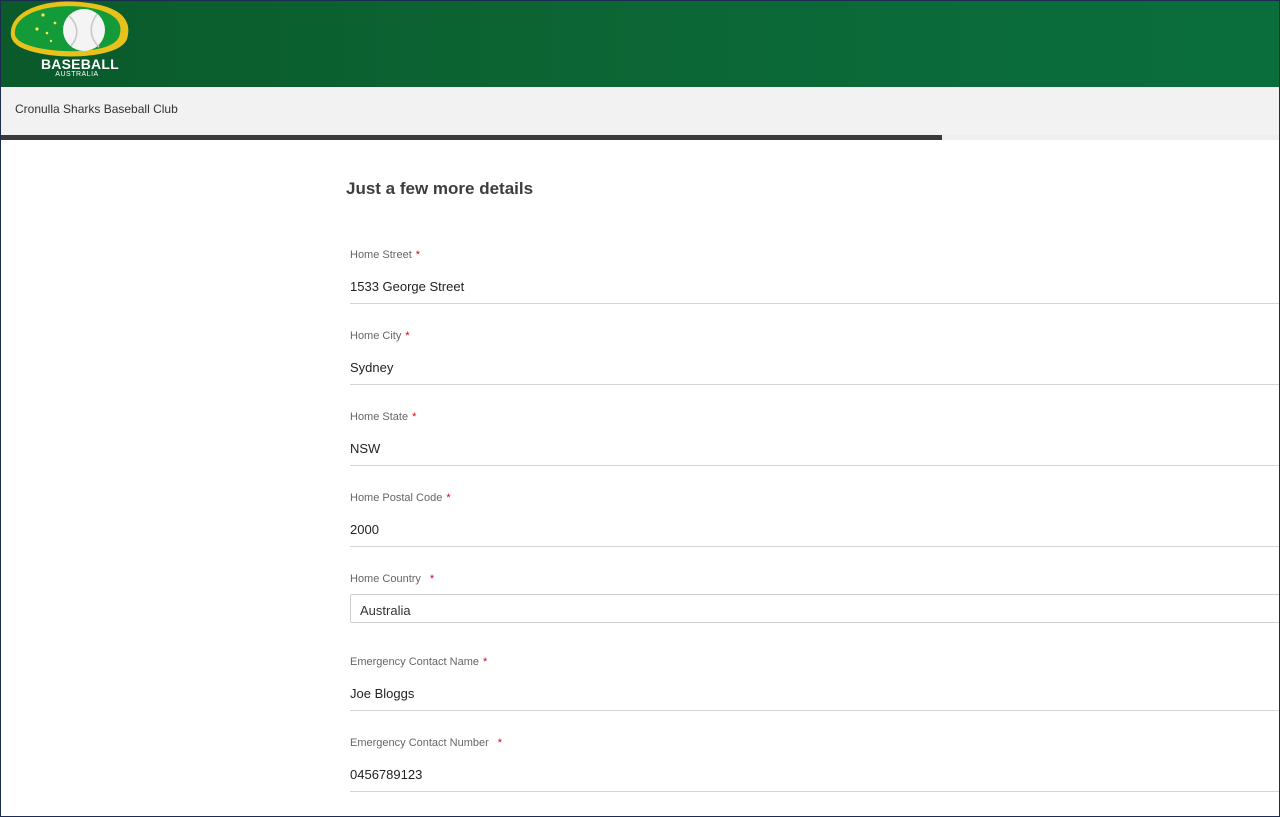 The width and height of the screenshot is (1280, 817). What do you see at coordinates (380, 336) in the screenshot?
I see `home-city-label: Home City *` at bounding box center [380, 336].